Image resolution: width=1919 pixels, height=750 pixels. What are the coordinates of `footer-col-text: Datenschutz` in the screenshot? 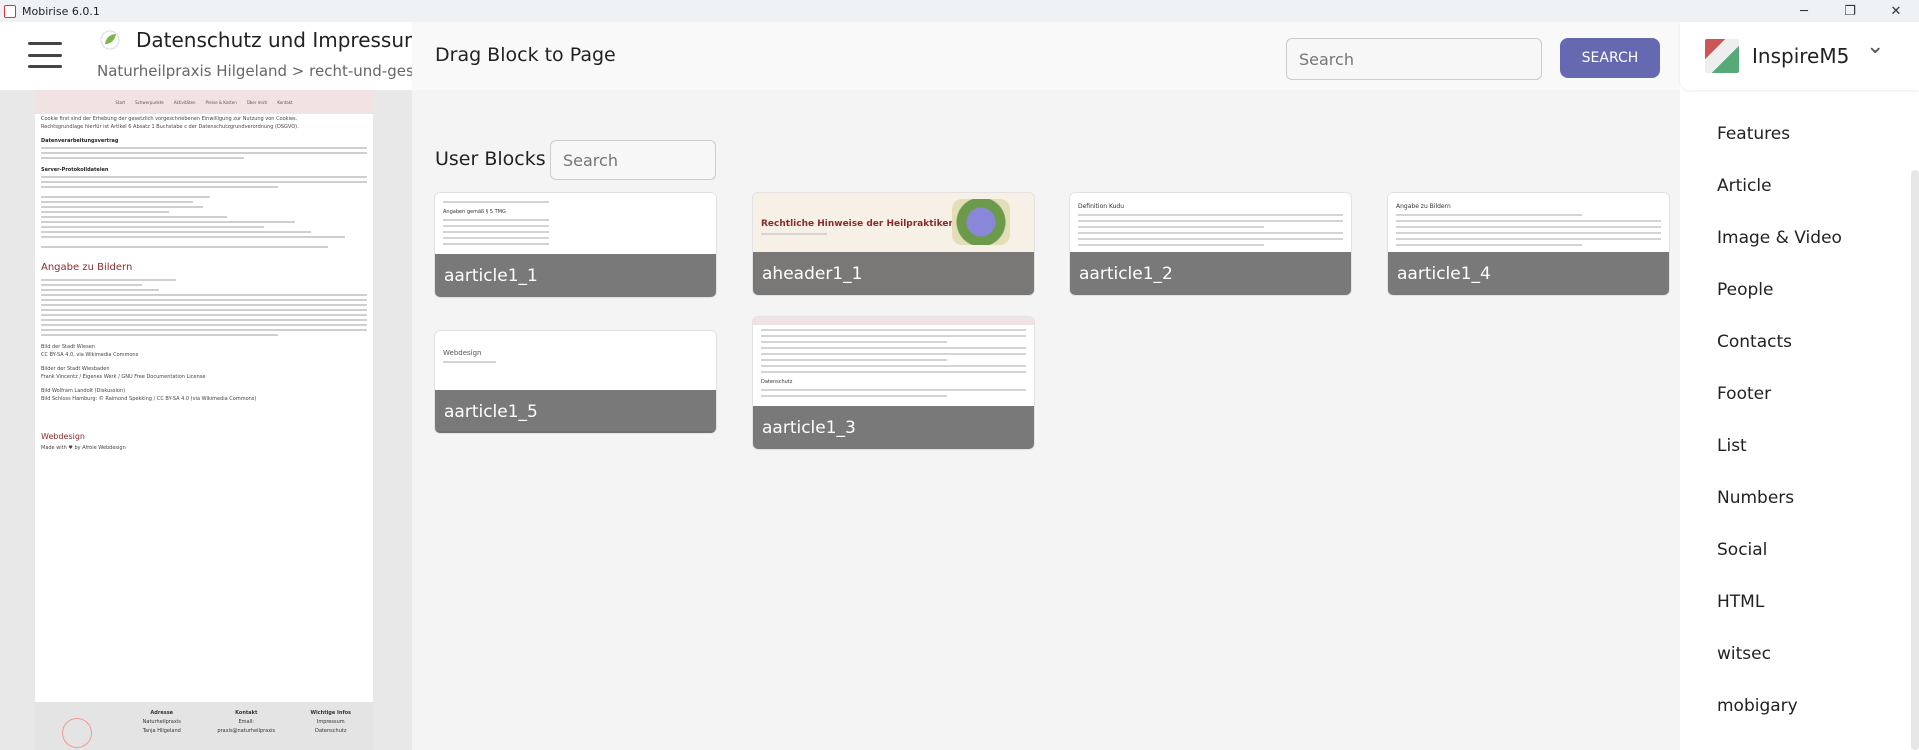 It's located at (331, 731).